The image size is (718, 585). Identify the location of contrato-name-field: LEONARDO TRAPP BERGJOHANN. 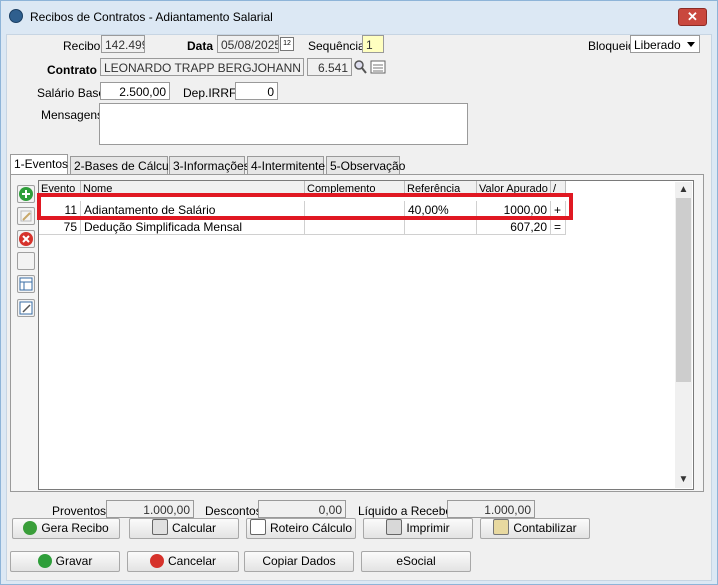
(202, 67).